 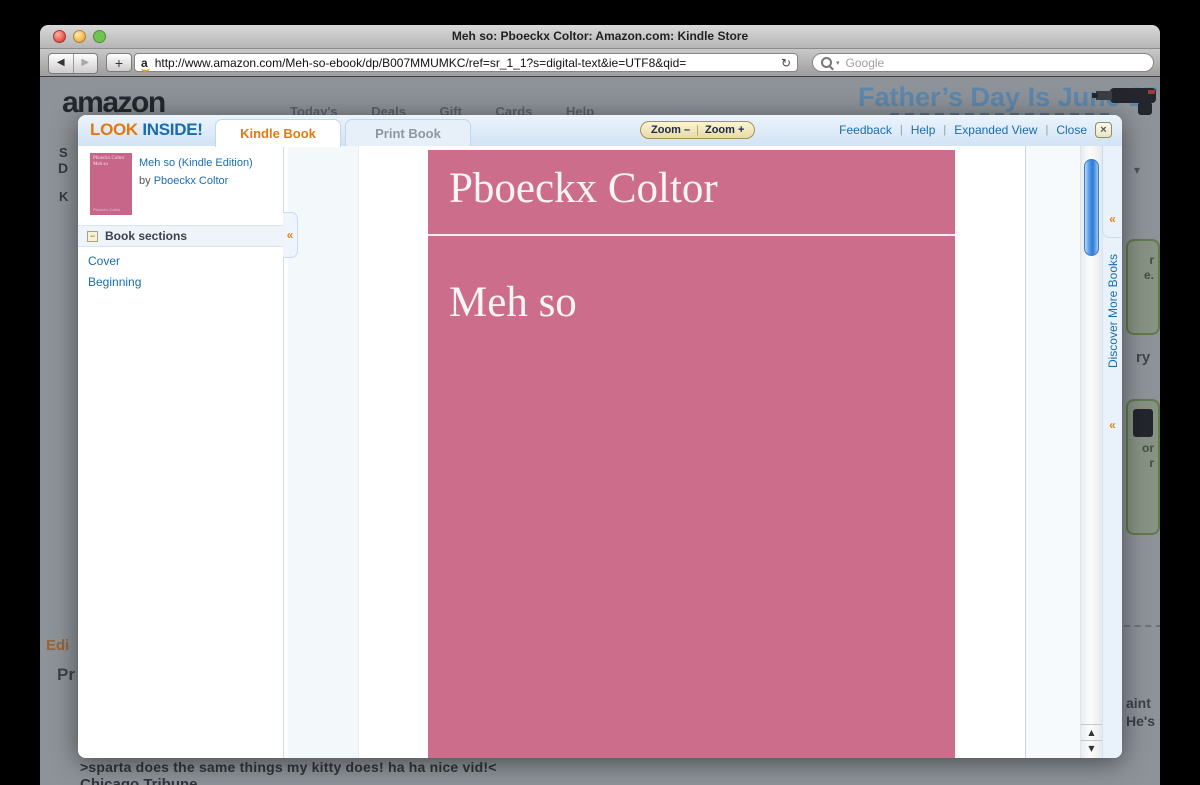 I want to click on search-bar: ▾, so click(x=983, y=62).